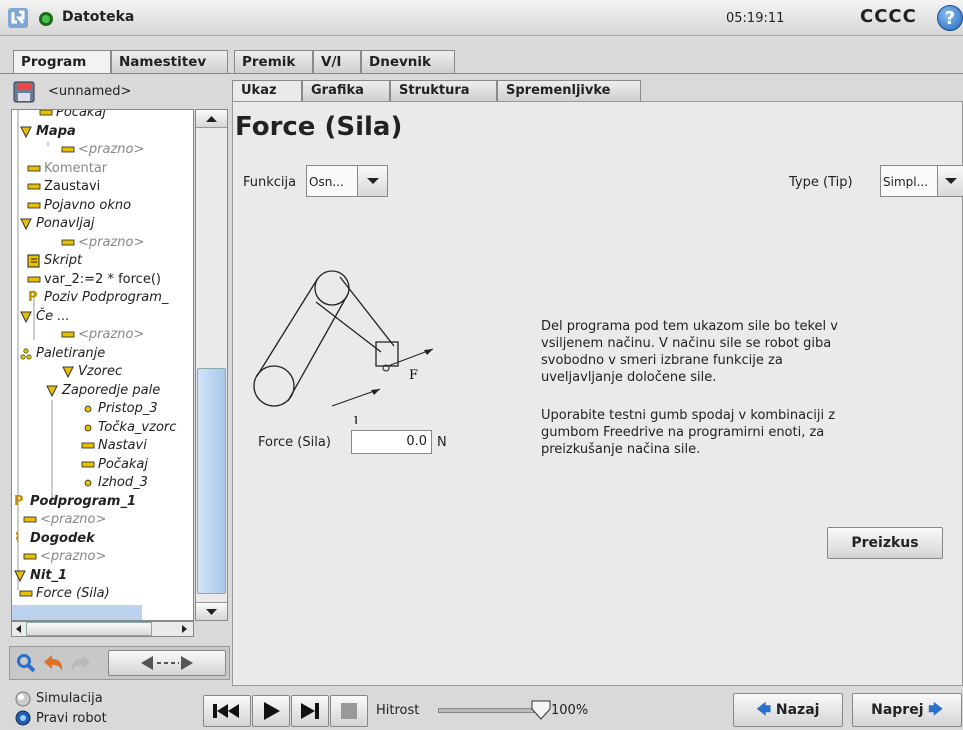 The width and height of the screenshot is (963, 730). I want to click on app-title: Datoteka, so click(98, 17).